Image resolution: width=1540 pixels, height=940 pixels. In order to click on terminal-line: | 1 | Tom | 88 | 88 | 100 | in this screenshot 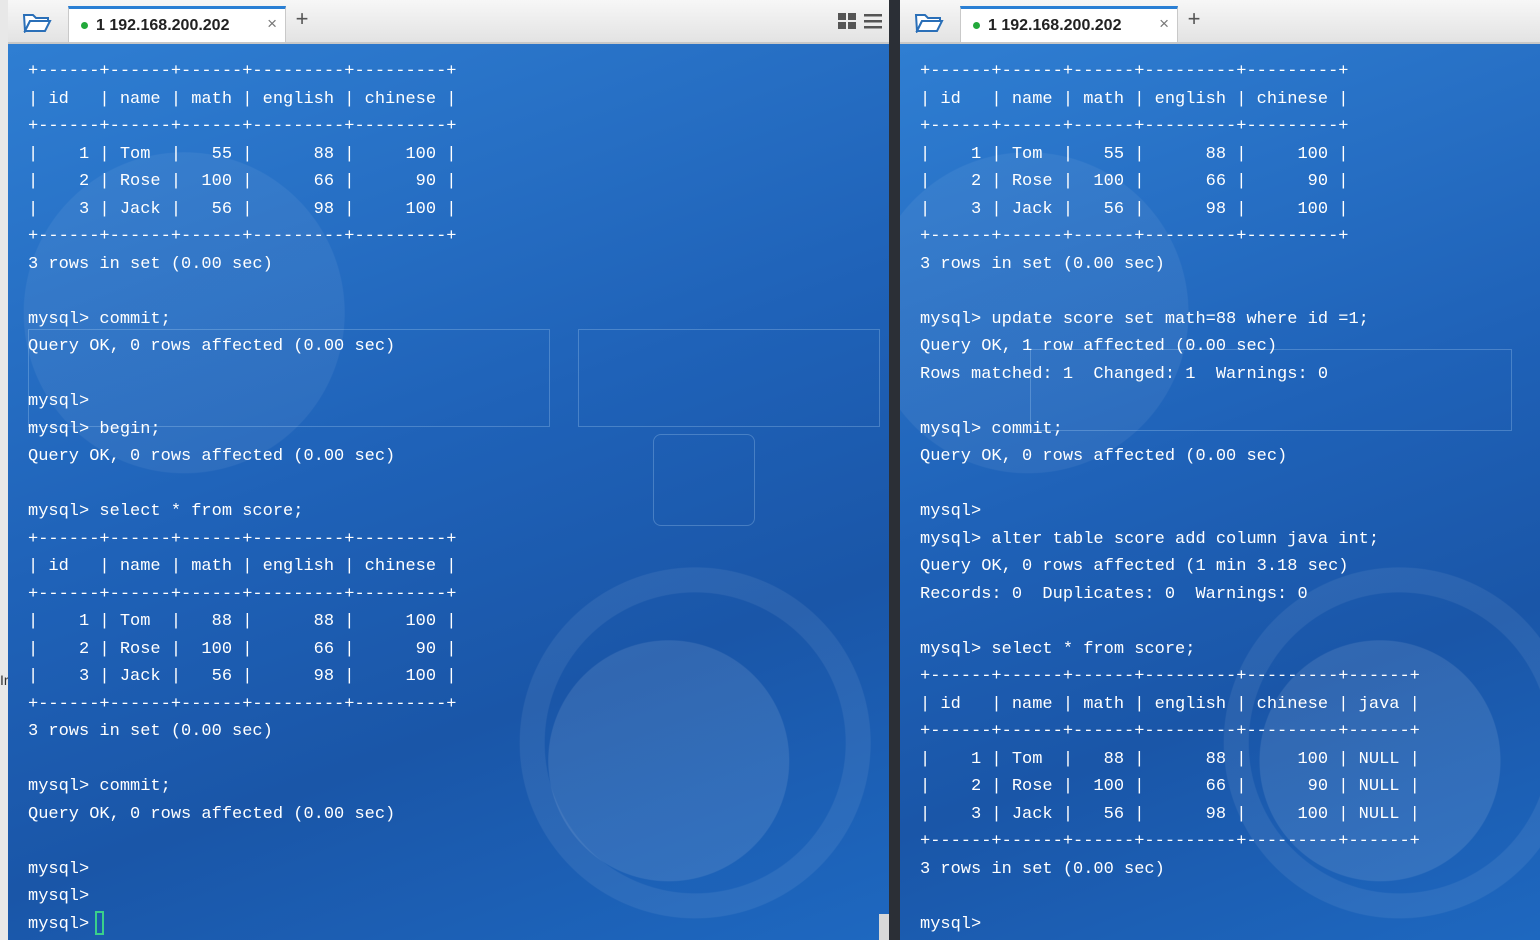, I will do `click(242, 621)`.